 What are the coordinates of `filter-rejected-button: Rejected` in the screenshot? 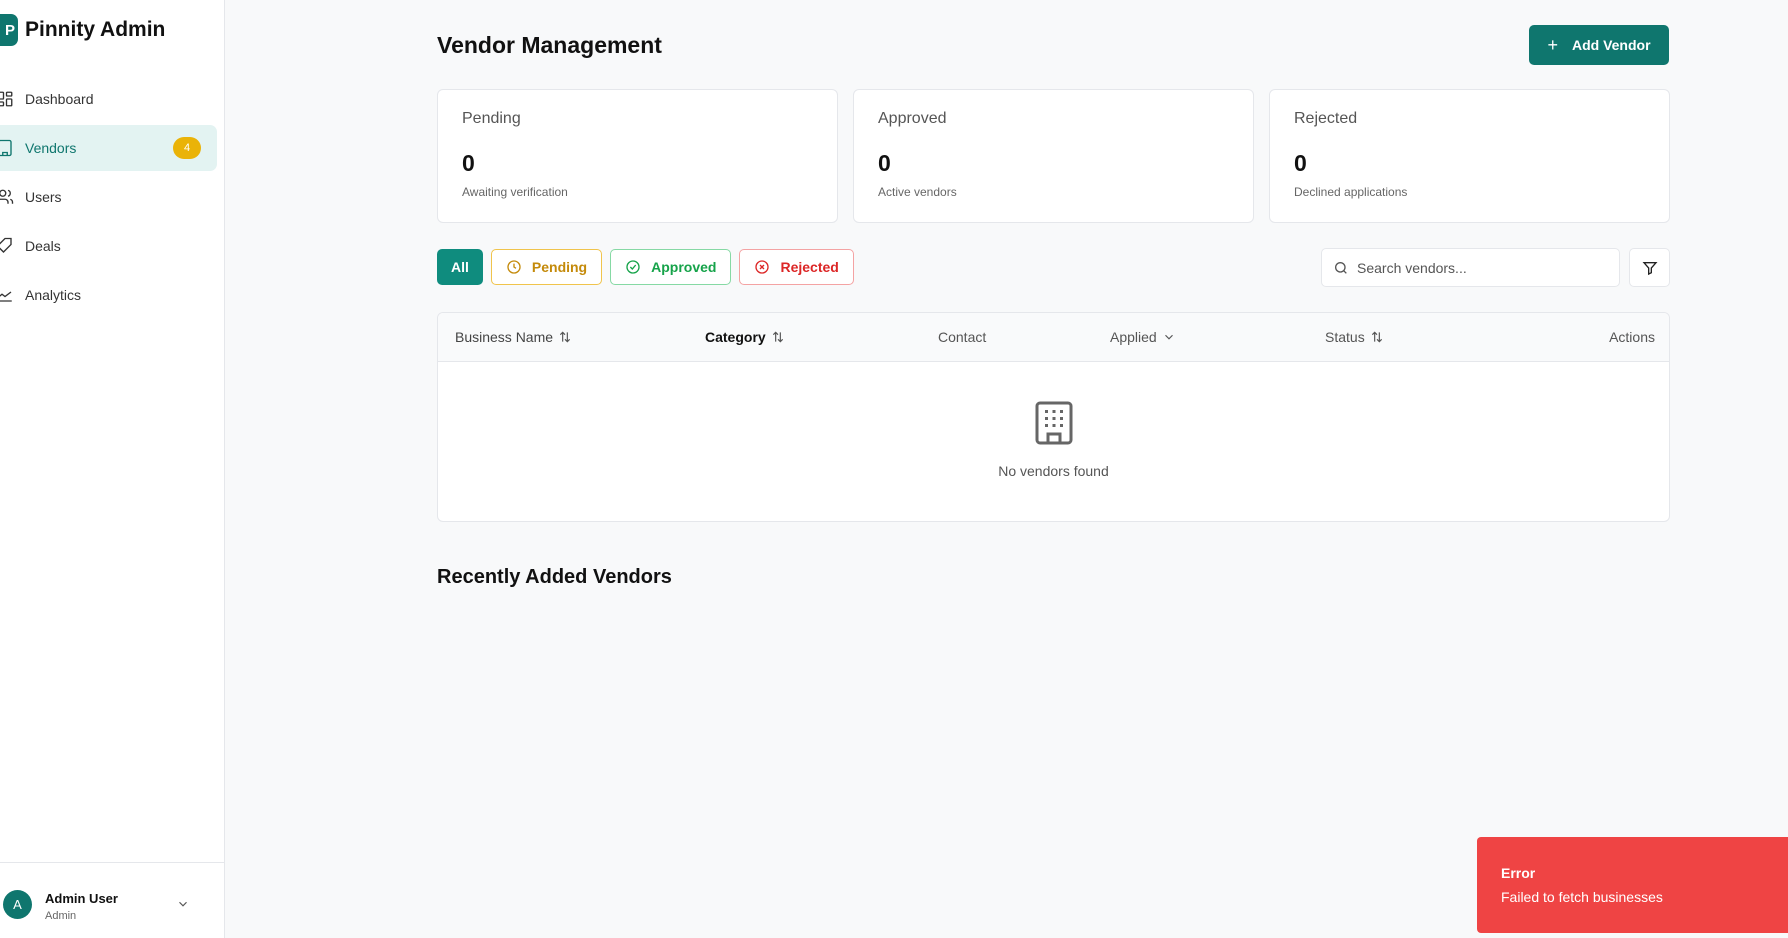 It's located at (796, 267).